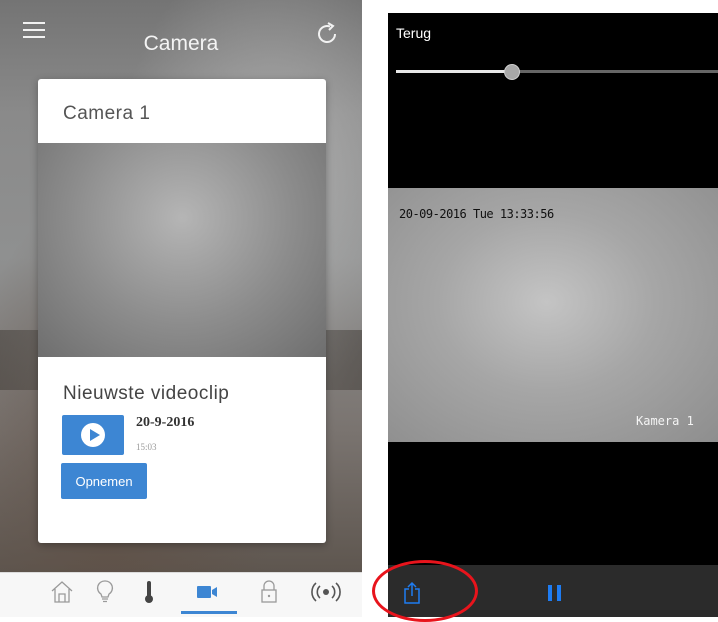  Describe the element at coordinates (107, 113) in the screenshot. I see `camera-name: Camera 1` at that location.